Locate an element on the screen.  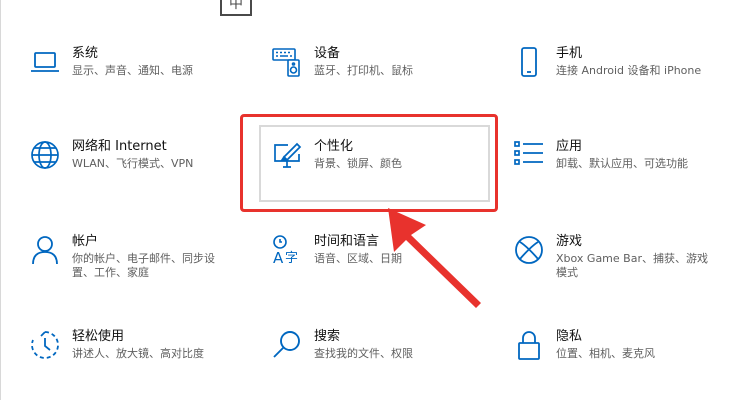
time-language-icon: A 字 is located at coordinates (287, 250).